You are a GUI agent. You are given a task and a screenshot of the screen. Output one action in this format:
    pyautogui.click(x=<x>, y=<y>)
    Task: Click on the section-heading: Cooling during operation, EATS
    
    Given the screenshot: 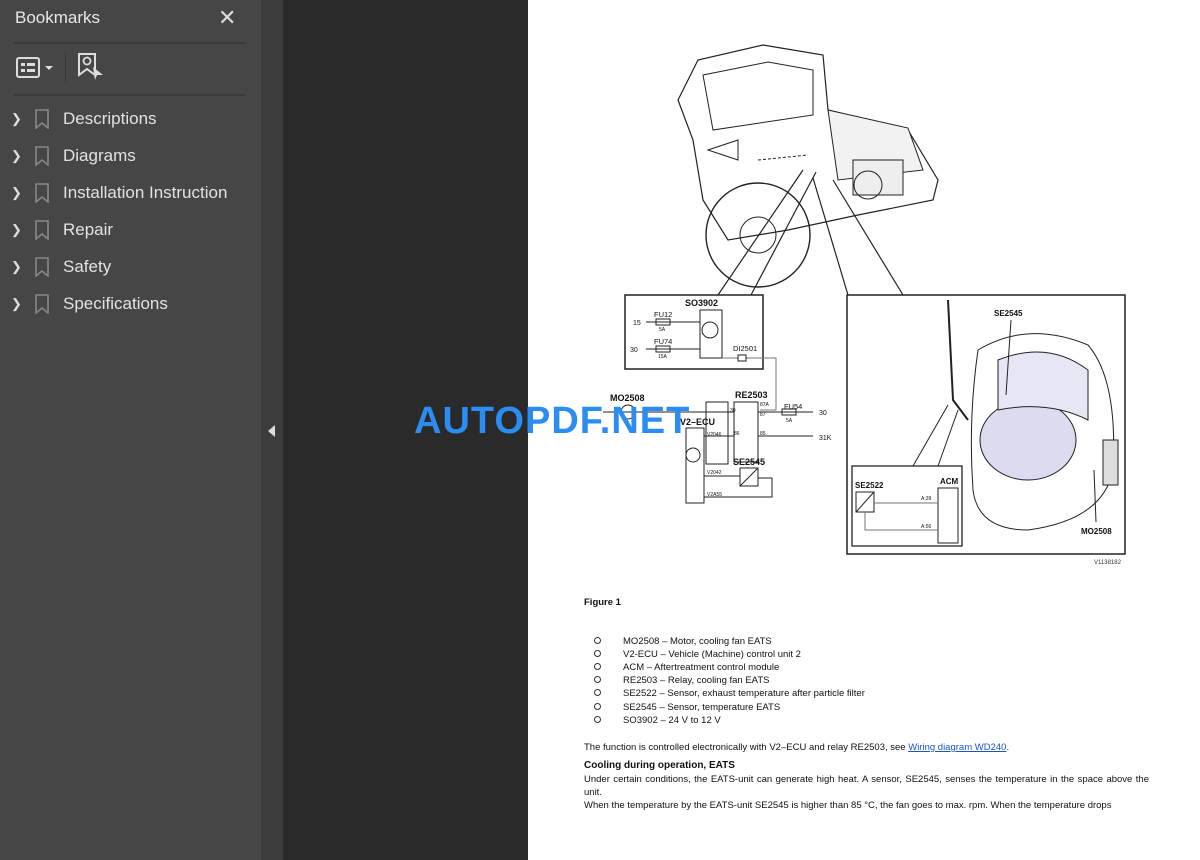 What is the action you would take?
    pyautogui.click(x=659, y=765)
    